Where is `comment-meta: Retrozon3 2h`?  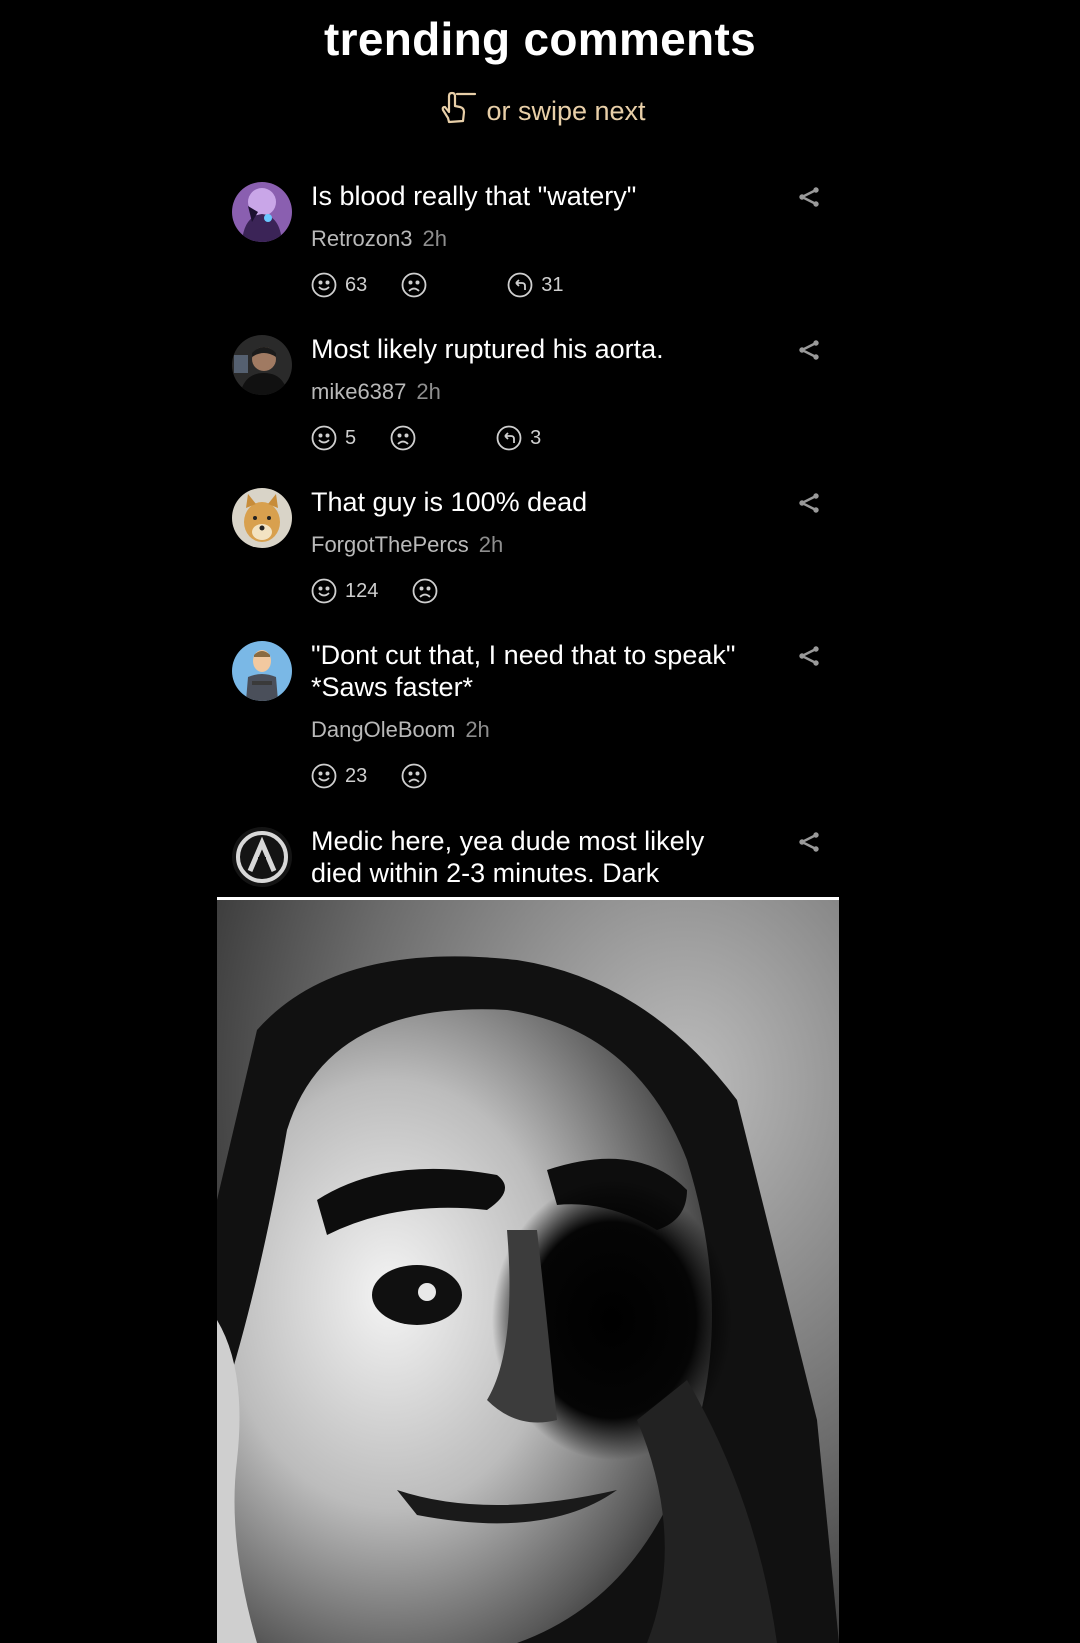 comment-meta: Retrozon3 2h is located at coordinates (379, 239).